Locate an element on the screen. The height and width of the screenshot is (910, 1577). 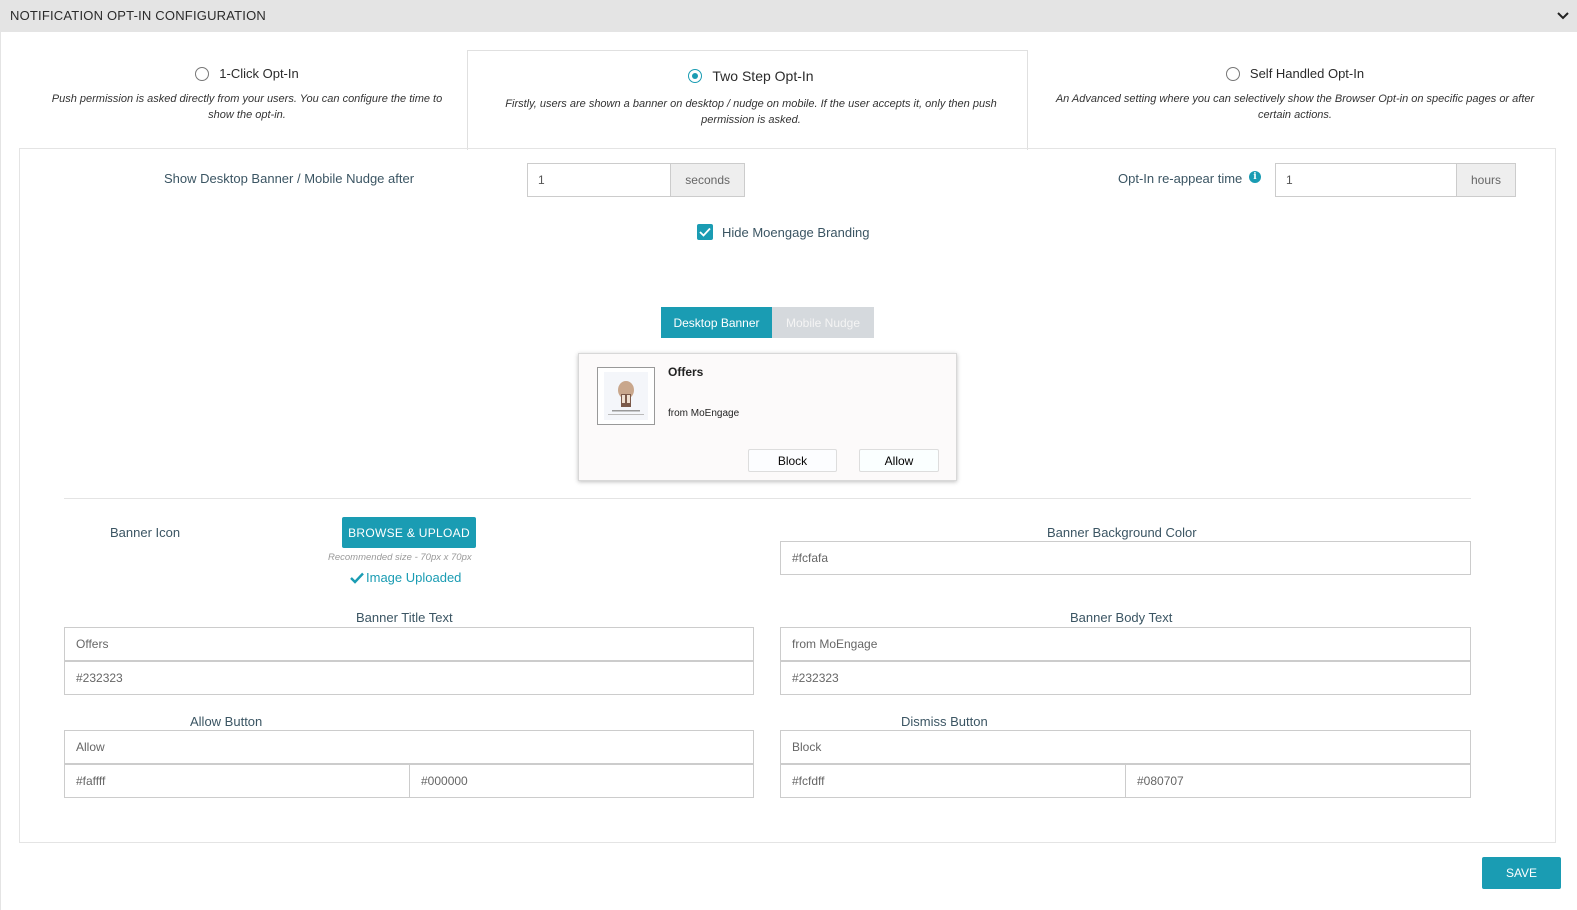
tab-desktop-banner: Desktop Banner is located at coordinates (716, 322).